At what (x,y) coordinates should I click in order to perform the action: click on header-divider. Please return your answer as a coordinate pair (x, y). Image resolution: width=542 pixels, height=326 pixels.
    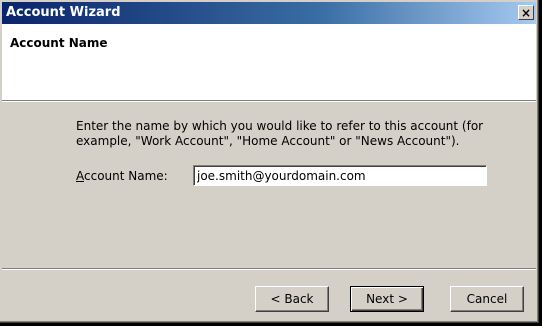
    Looking at the image, I should click on (269, 101).